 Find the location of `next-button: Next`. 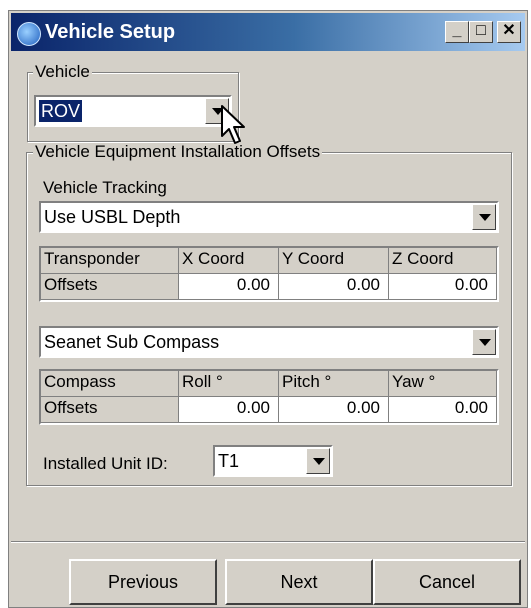

next-button: Next is located at coordinates (299, 582).